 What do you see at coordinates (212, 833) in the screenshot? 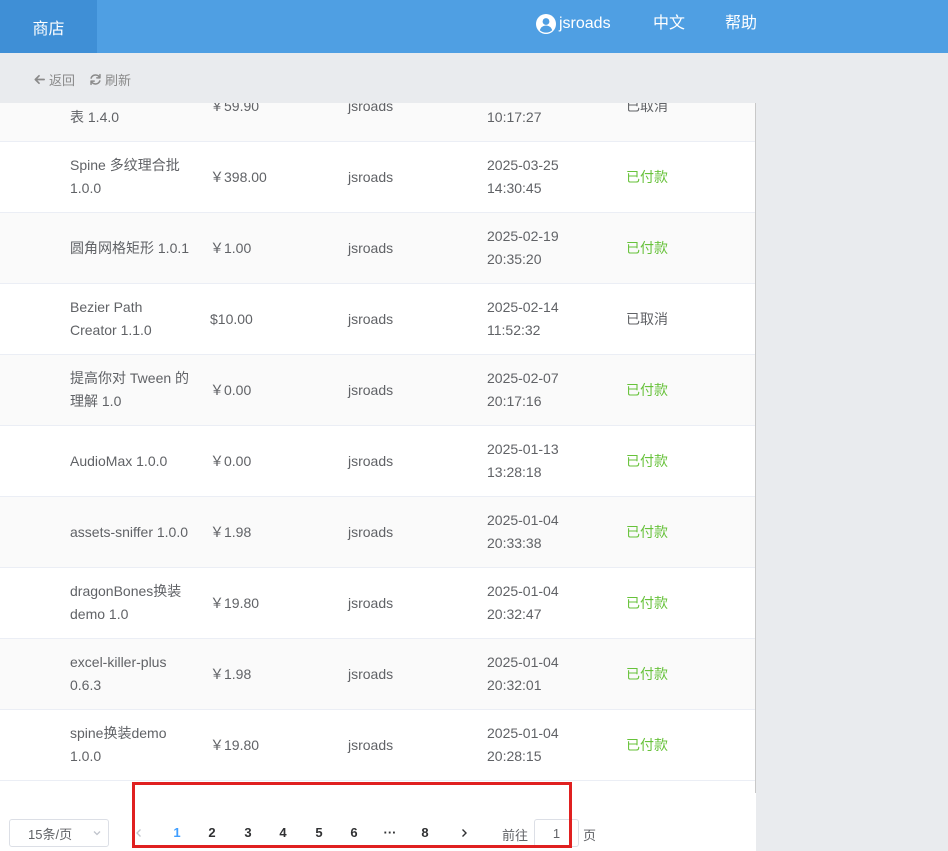
I see `page-number-2: 2` at bounding box center [212, 833].